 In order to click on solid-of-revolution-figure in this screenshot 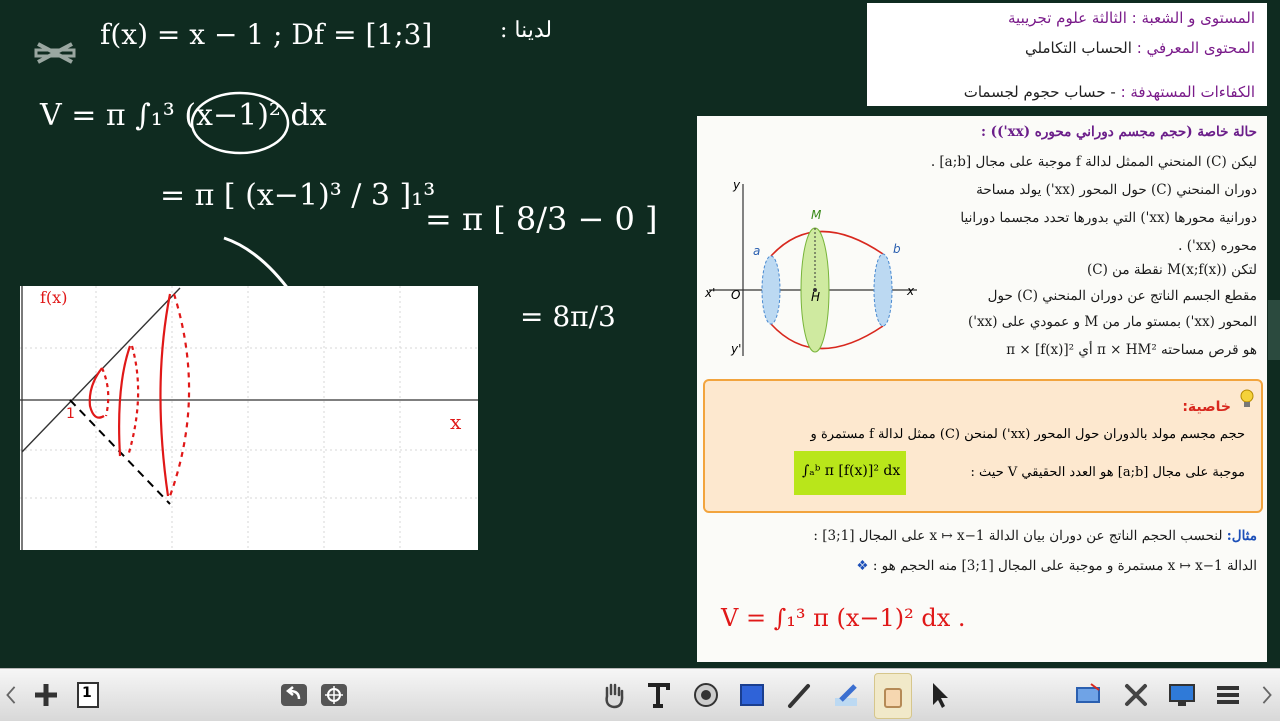, I will do `click(813, 270)`.